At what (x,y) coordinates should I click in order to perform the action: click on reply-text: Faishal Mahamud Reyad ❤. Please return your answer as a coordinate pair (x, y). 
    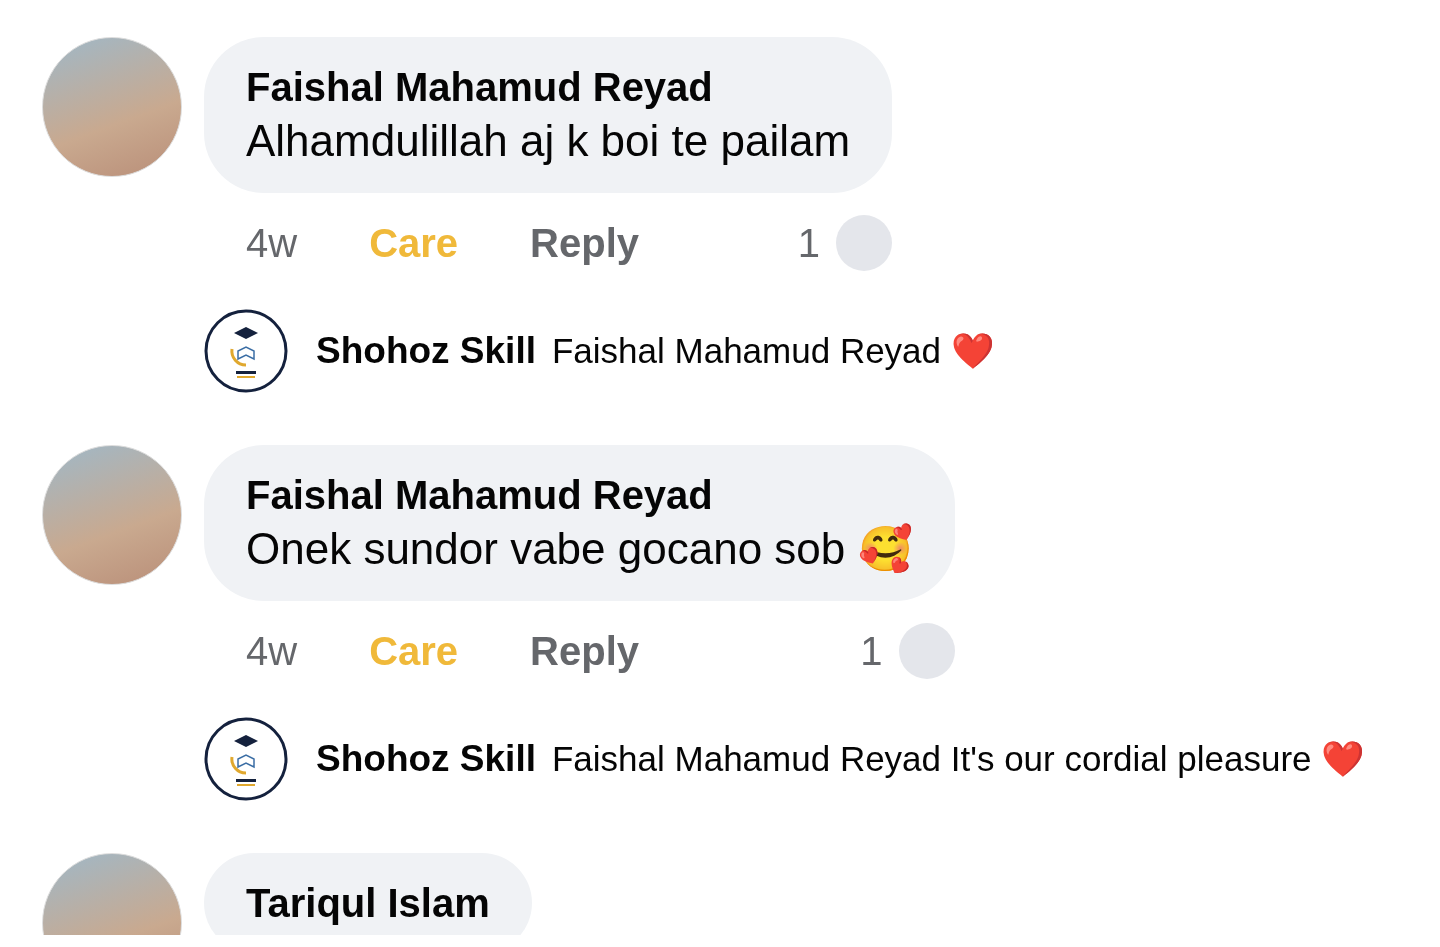
    Looking at the image, I should click on (773, 351).